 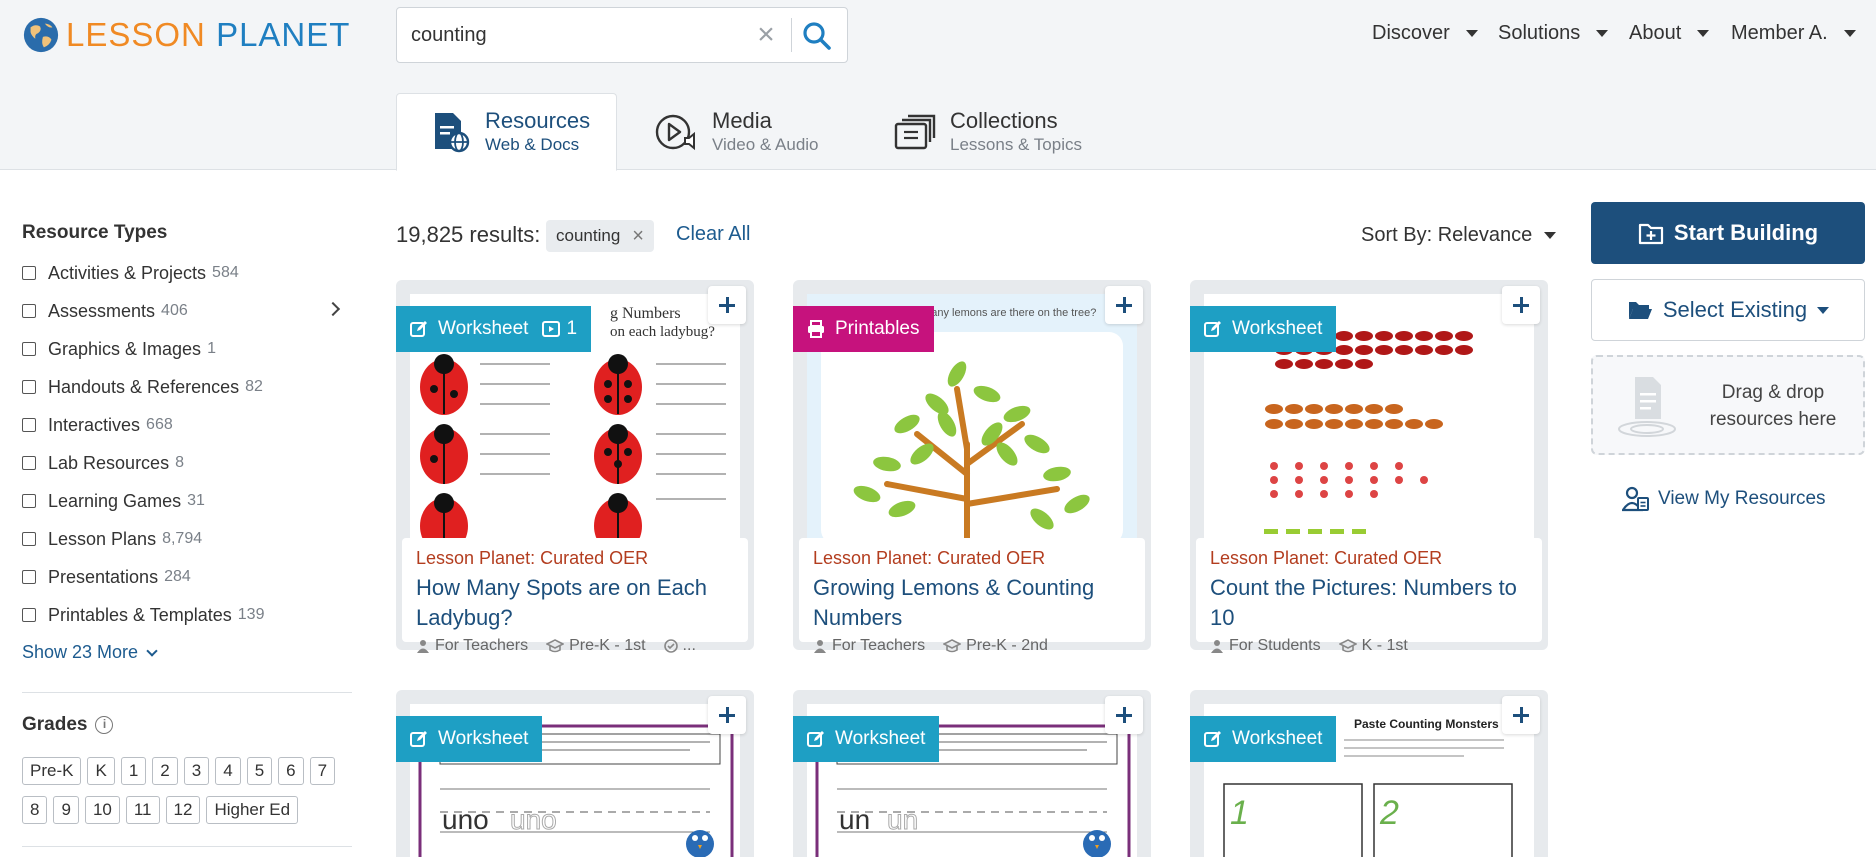 I want to click on grade-4: 4, so click(x=228, y=771).